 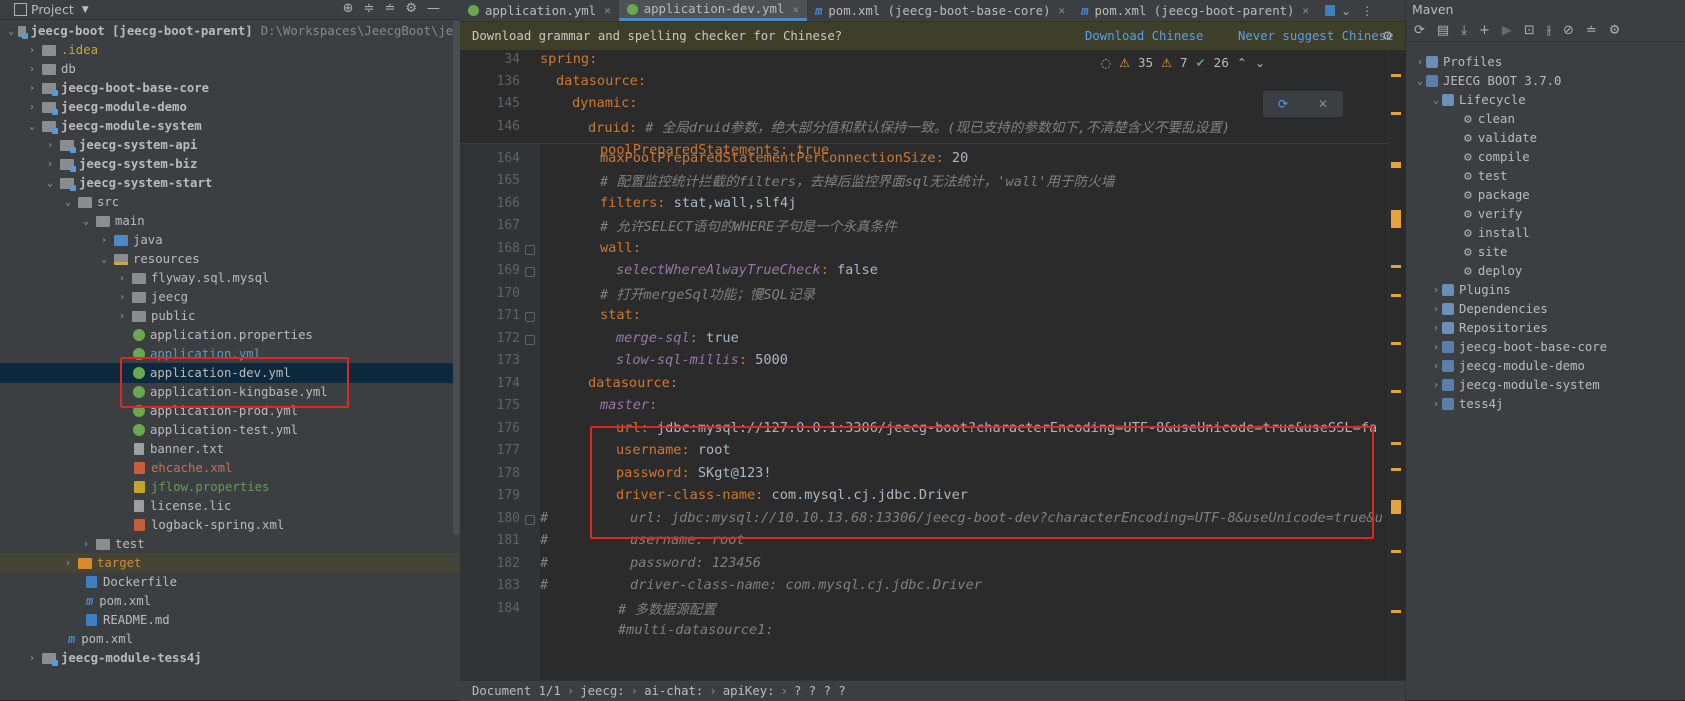 I want to click on editor-error-stripe, so click(x=1397, y=365).